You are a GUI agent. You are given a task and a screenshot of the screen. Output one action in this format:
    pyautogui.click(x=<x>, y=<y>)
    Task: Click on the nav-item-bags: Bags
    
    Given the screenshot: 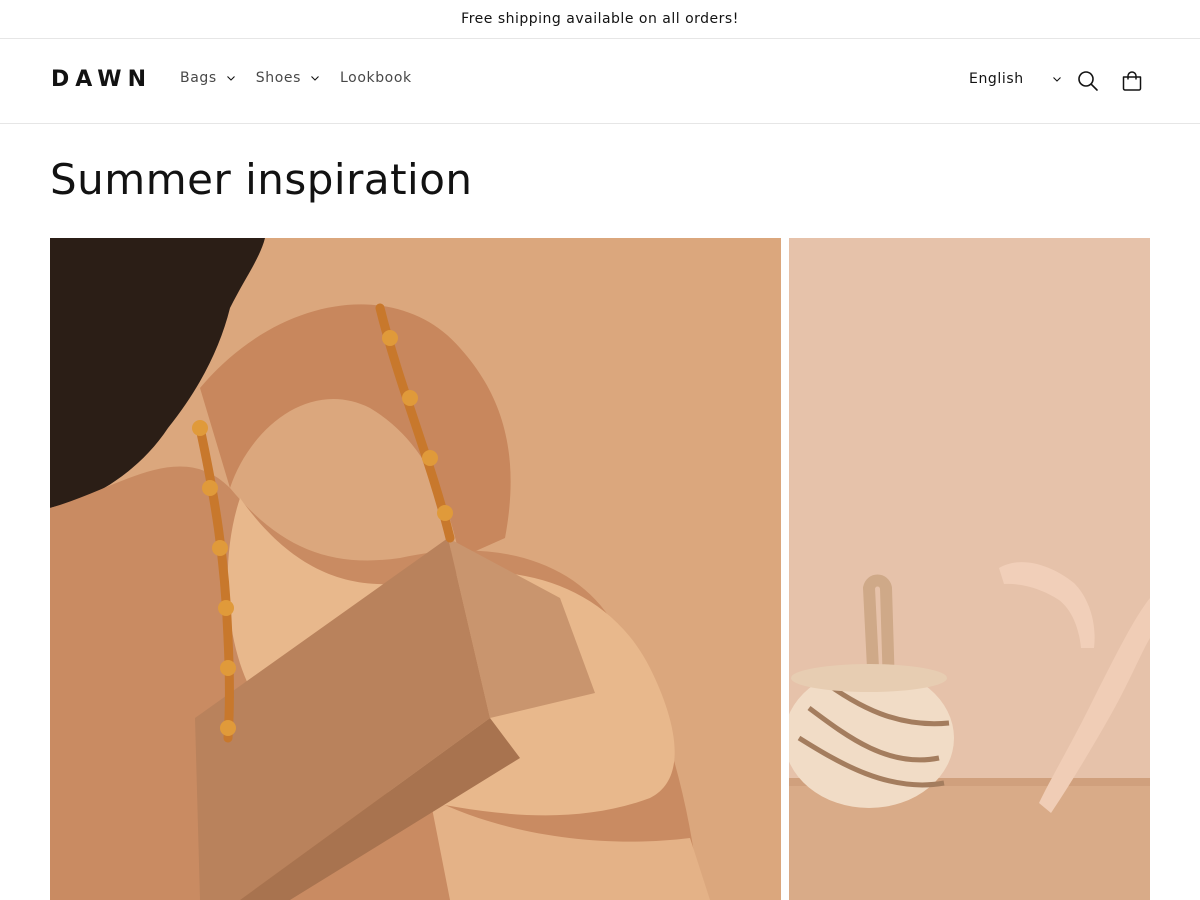 What is the action you would take?
    pyautogui.click(x=208, y=78)
    